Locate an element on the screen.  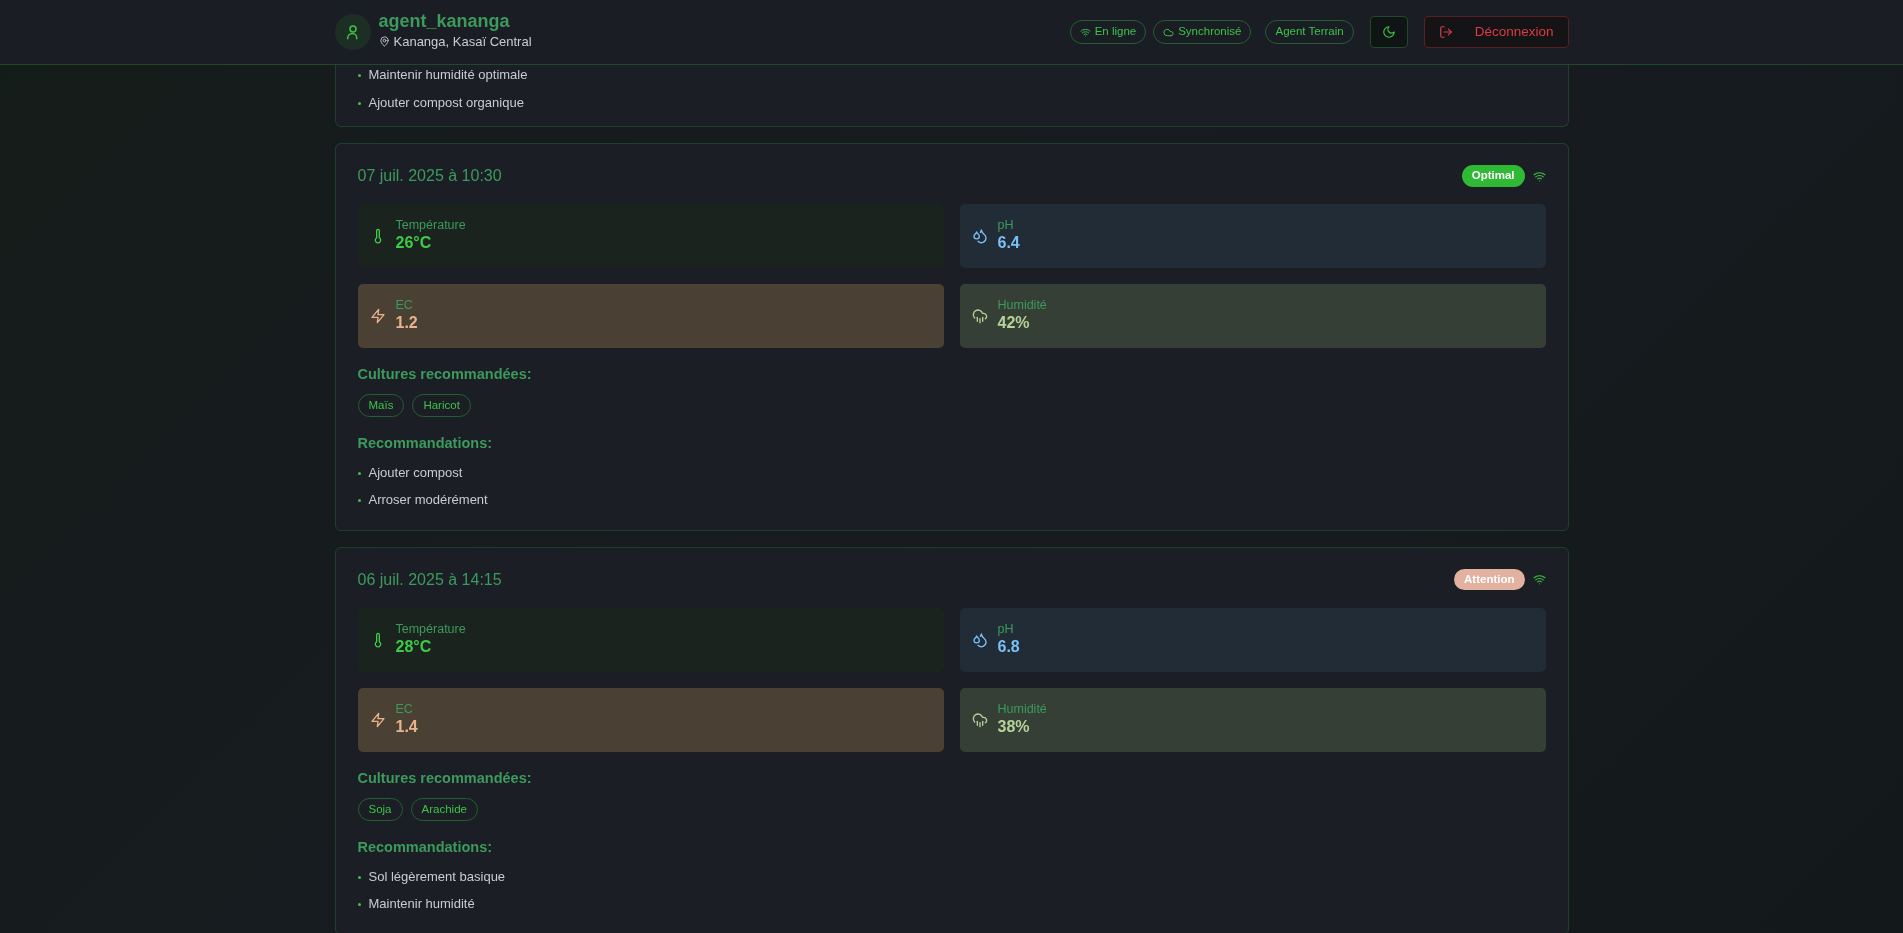
logout-button: Déconnexion is located at coordinates (1496, 32).